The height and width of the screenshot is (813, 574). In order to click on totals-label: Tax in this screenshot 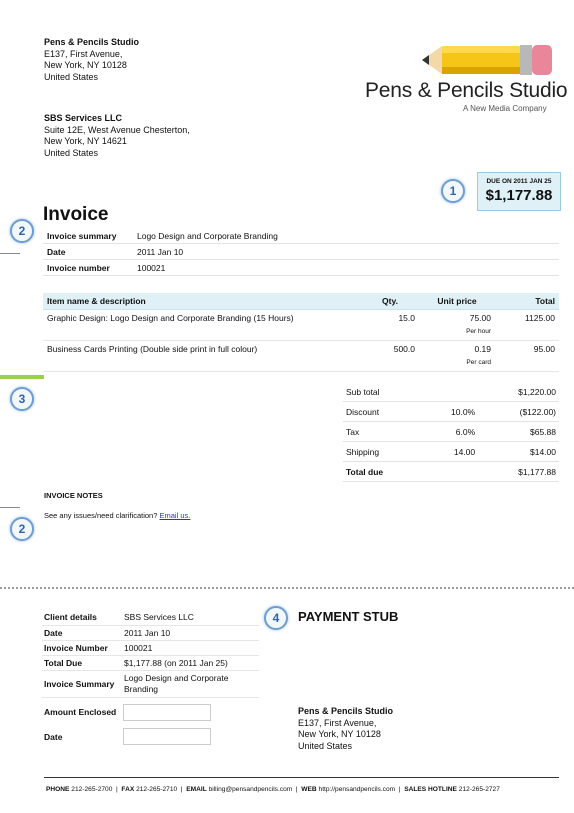, I will do `click(383, 431)`.